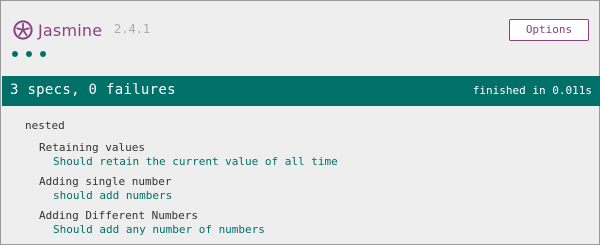 This screenshot has width=600, height=245. Describe the element at coordinates (181, 126) in the screenshot. I see `suite-title: nested` at that location.